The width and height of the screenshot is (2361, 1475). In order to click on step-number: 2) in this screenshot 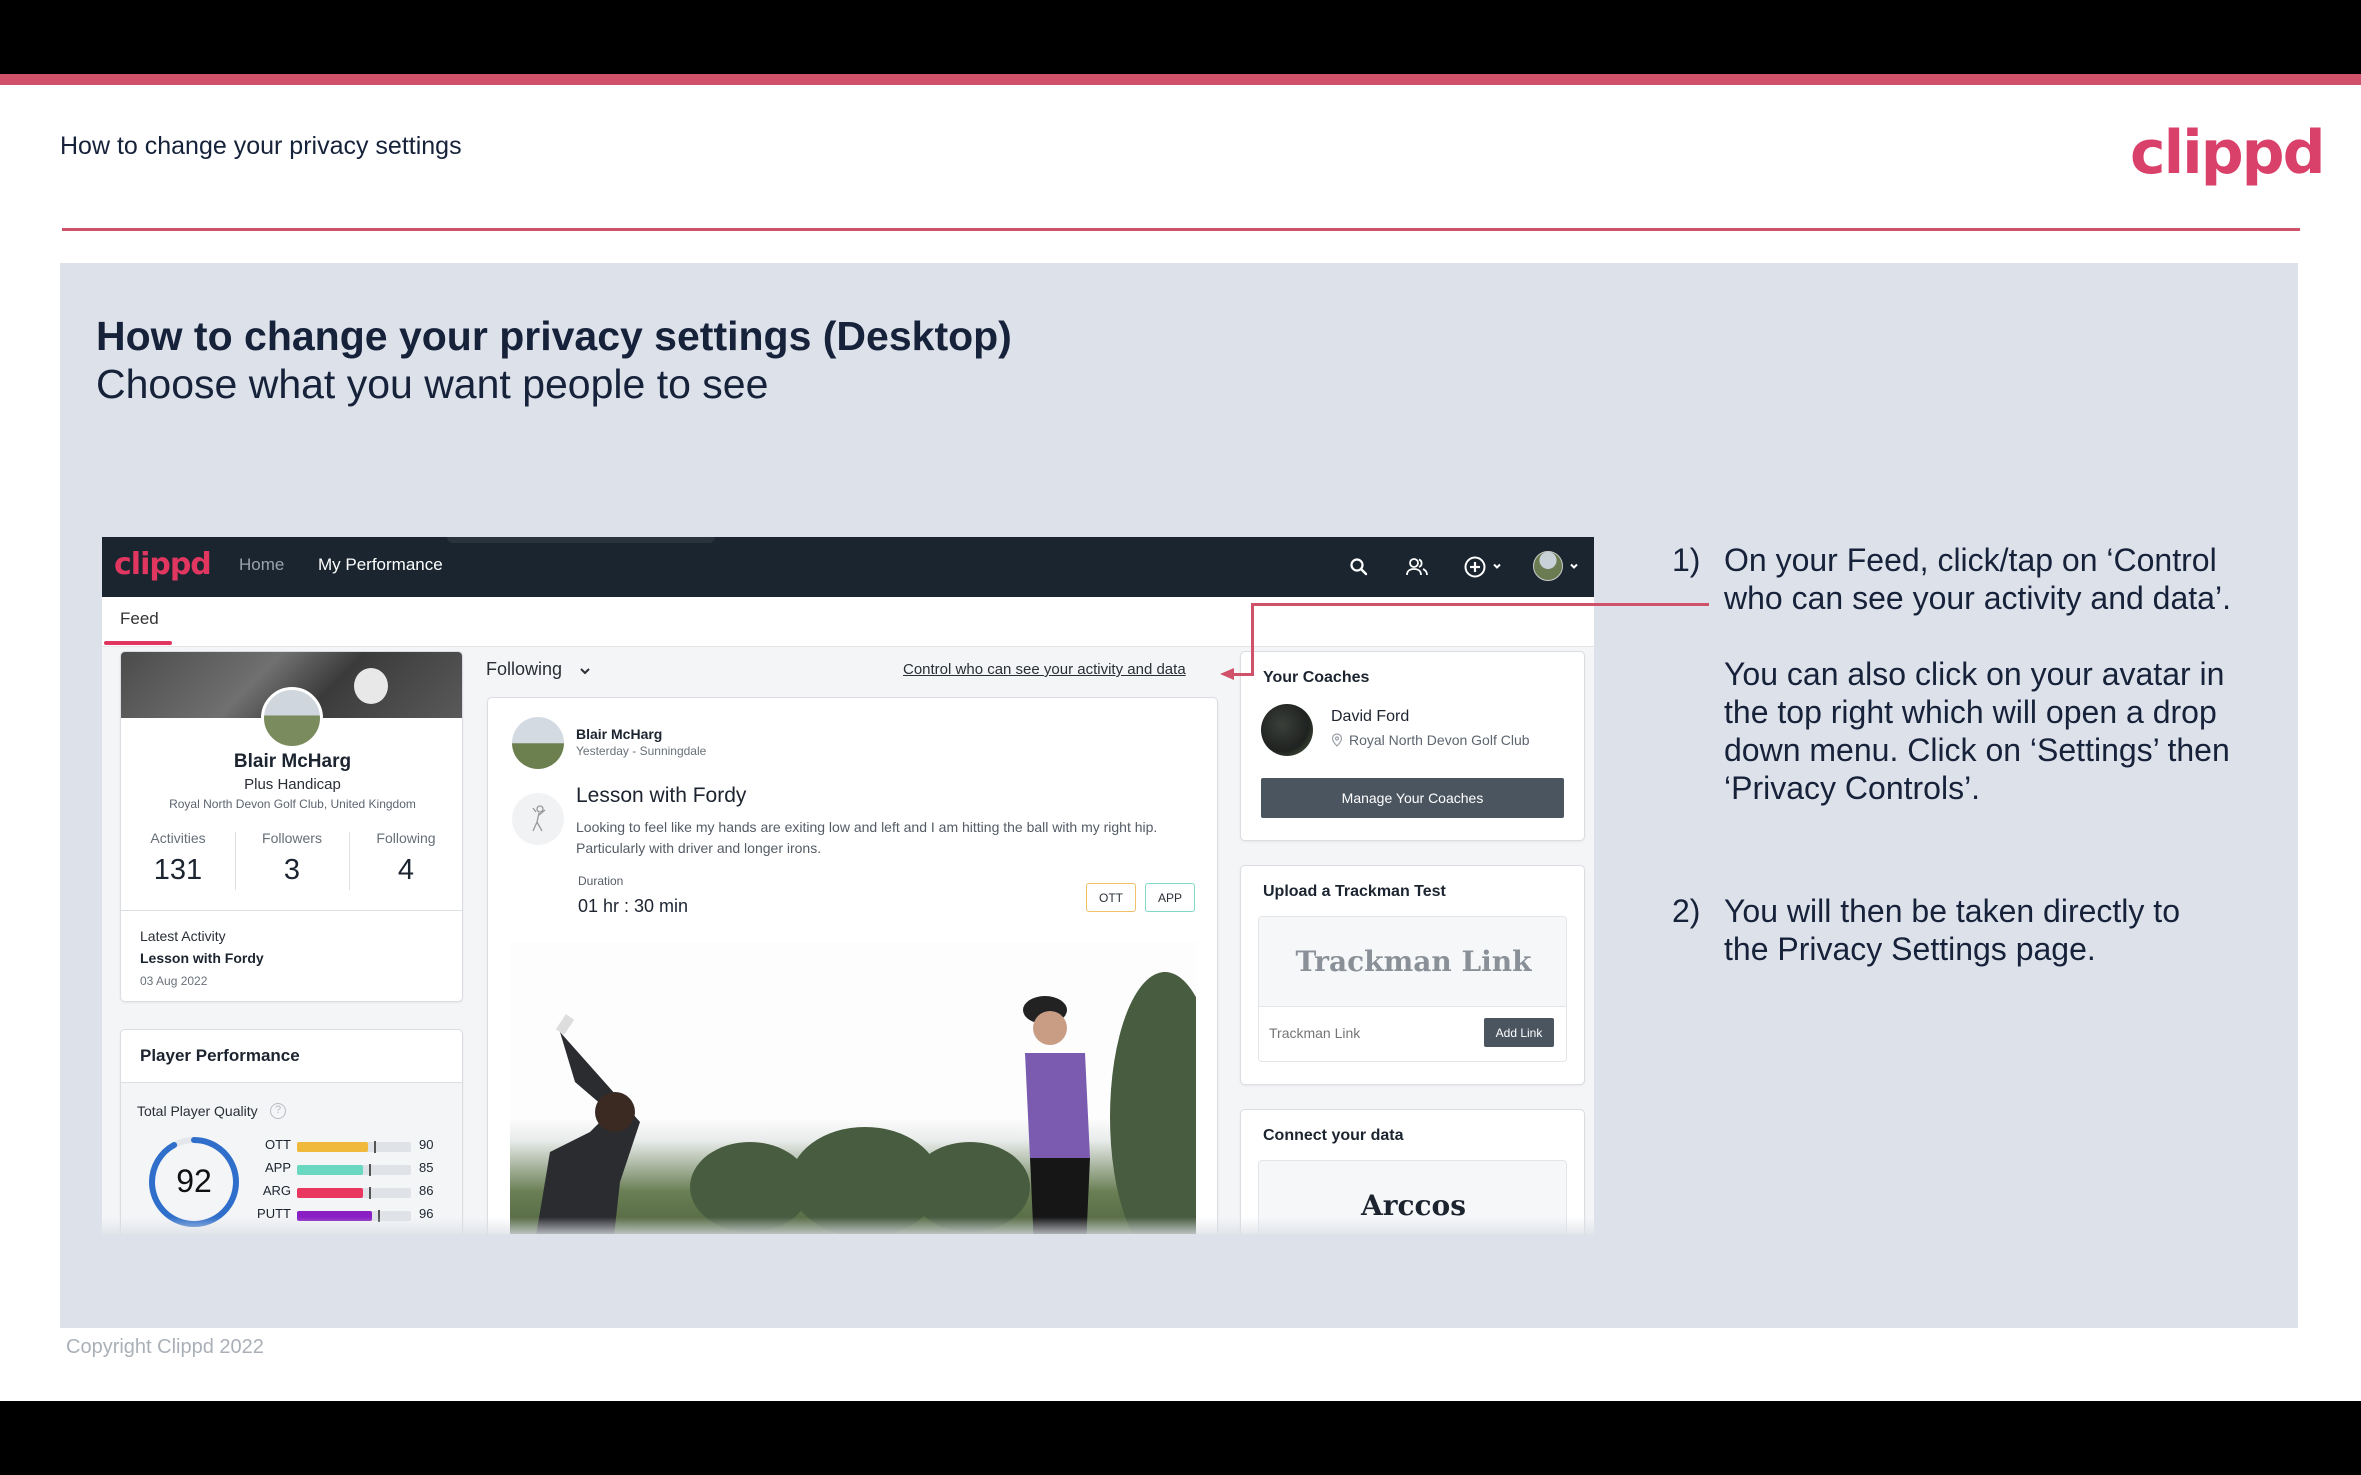, I will do `click(1686, 911)`.